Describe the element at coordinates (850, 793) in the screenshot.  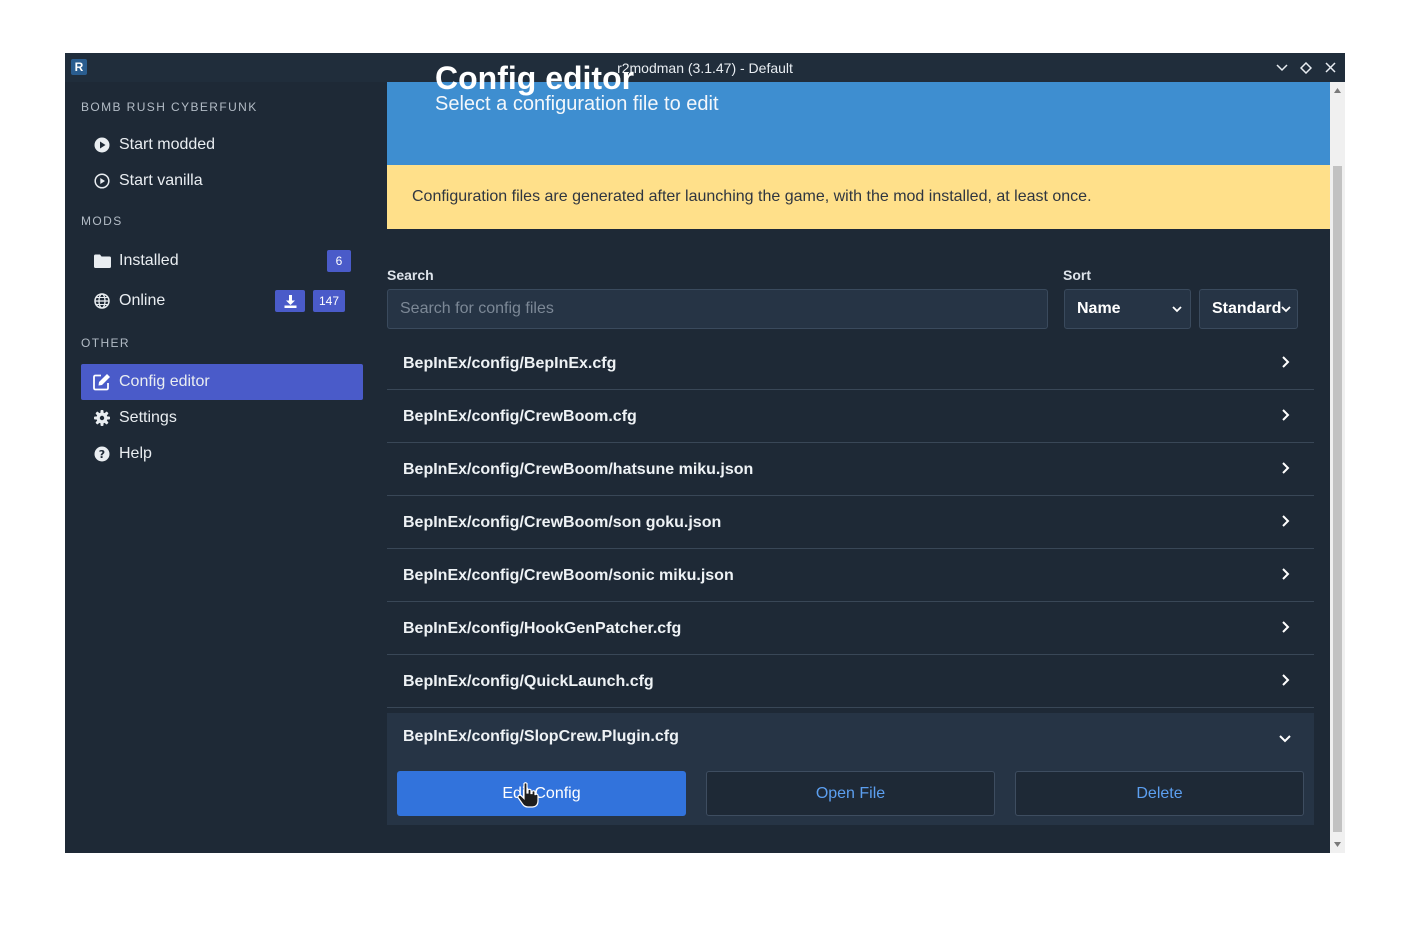
I see `open-file-button: Open File` at that location.